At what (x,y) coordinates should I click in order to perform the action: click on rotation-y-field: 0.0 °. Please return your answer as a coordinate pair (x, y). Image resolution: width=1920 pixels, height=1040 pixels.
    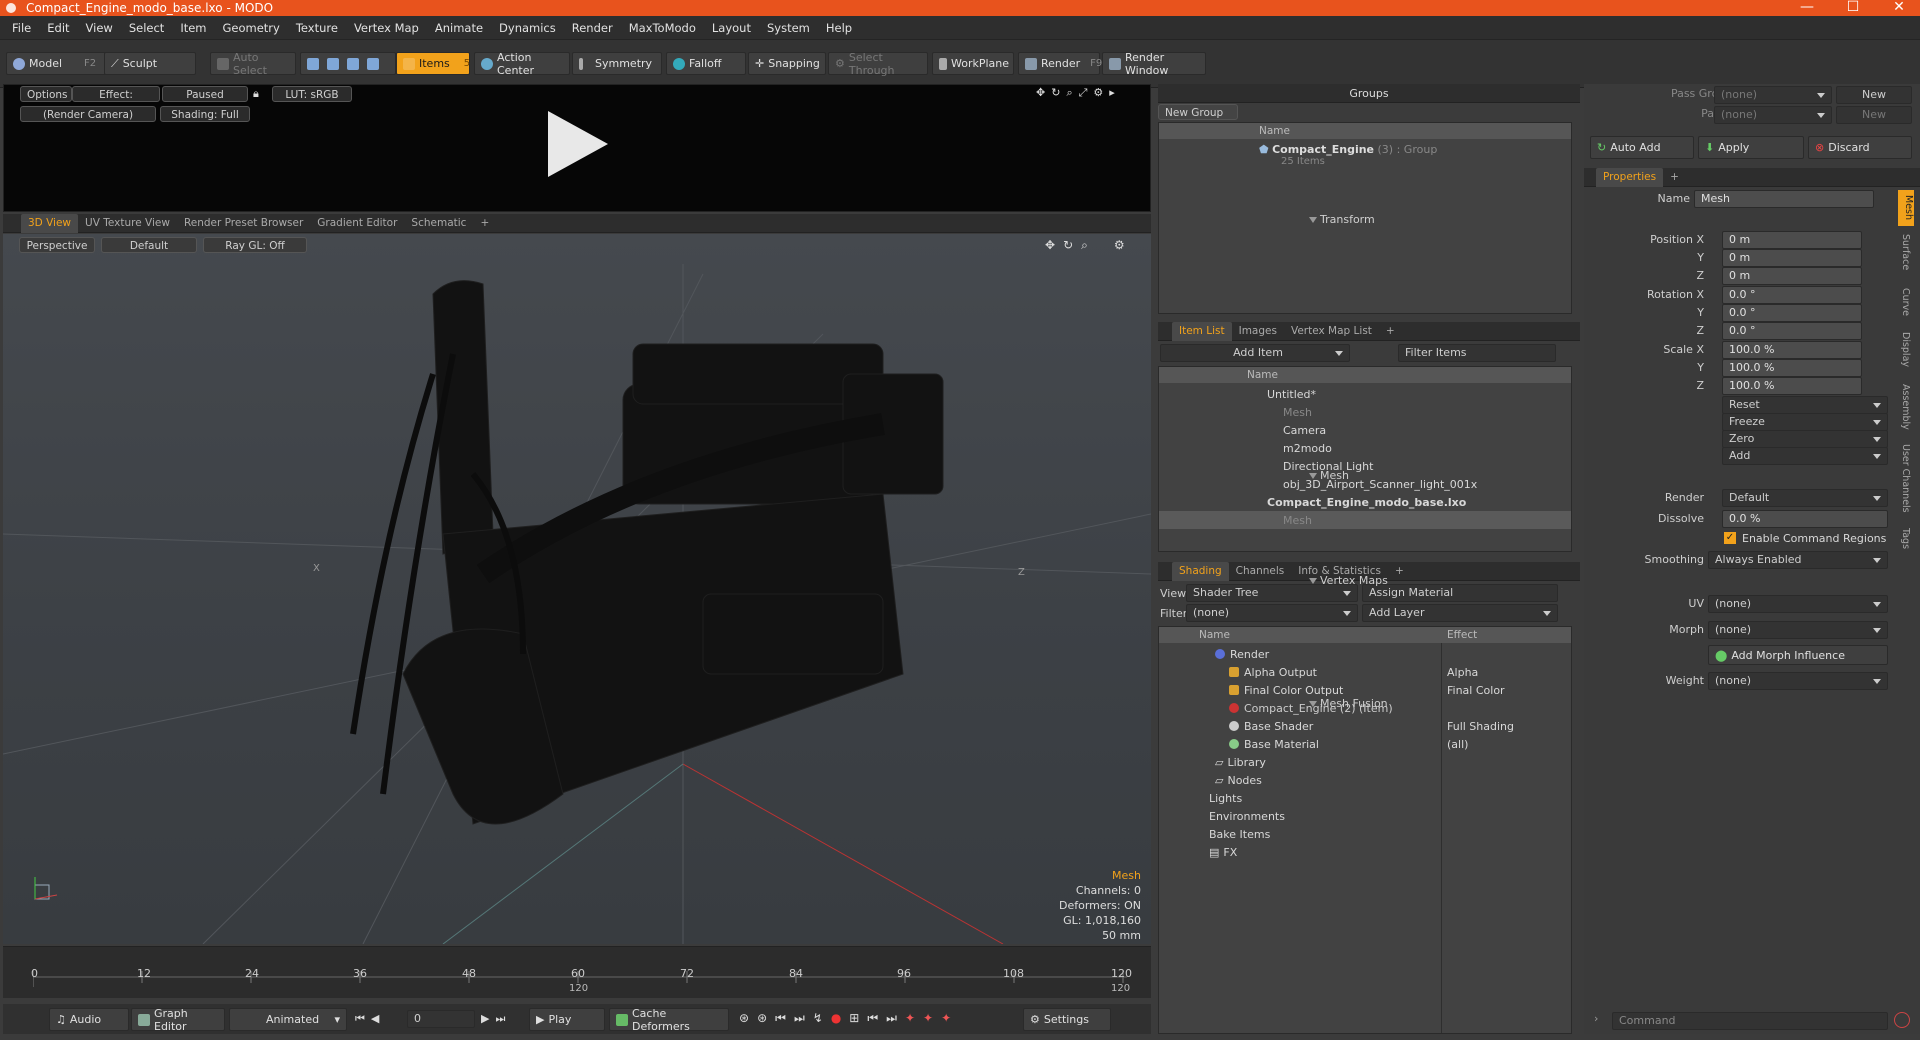
    Looking at the image, I should click on (1792, 313).